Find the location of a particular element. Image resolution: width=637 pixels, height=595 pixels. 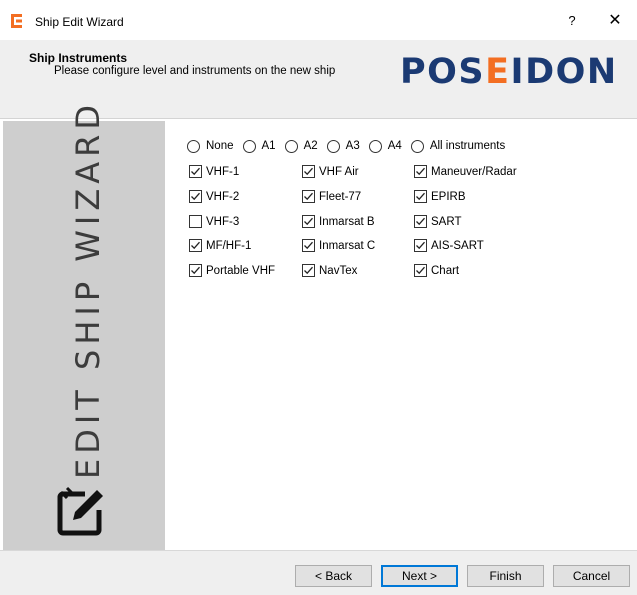

checkbox-label: AIS-SART is located at coordinates (457, 245).